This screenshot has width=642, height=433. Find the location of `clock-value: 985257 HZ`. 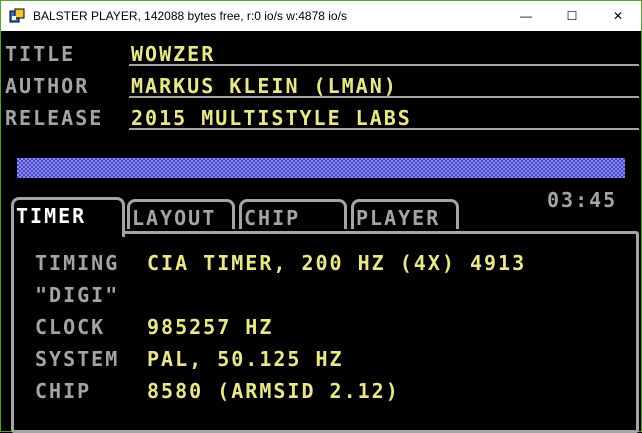

clock-value: 985257 HZ is located at coordinates (210, 327).